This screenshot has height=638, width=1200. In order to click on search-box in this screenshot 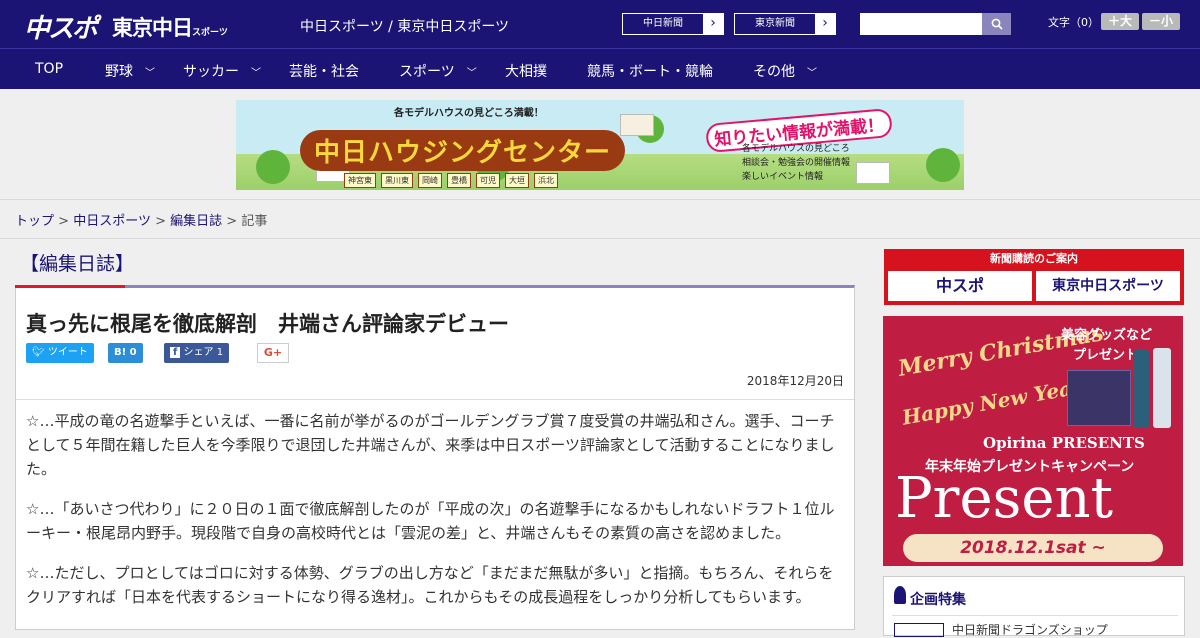, I will do `click(935, 24)`.